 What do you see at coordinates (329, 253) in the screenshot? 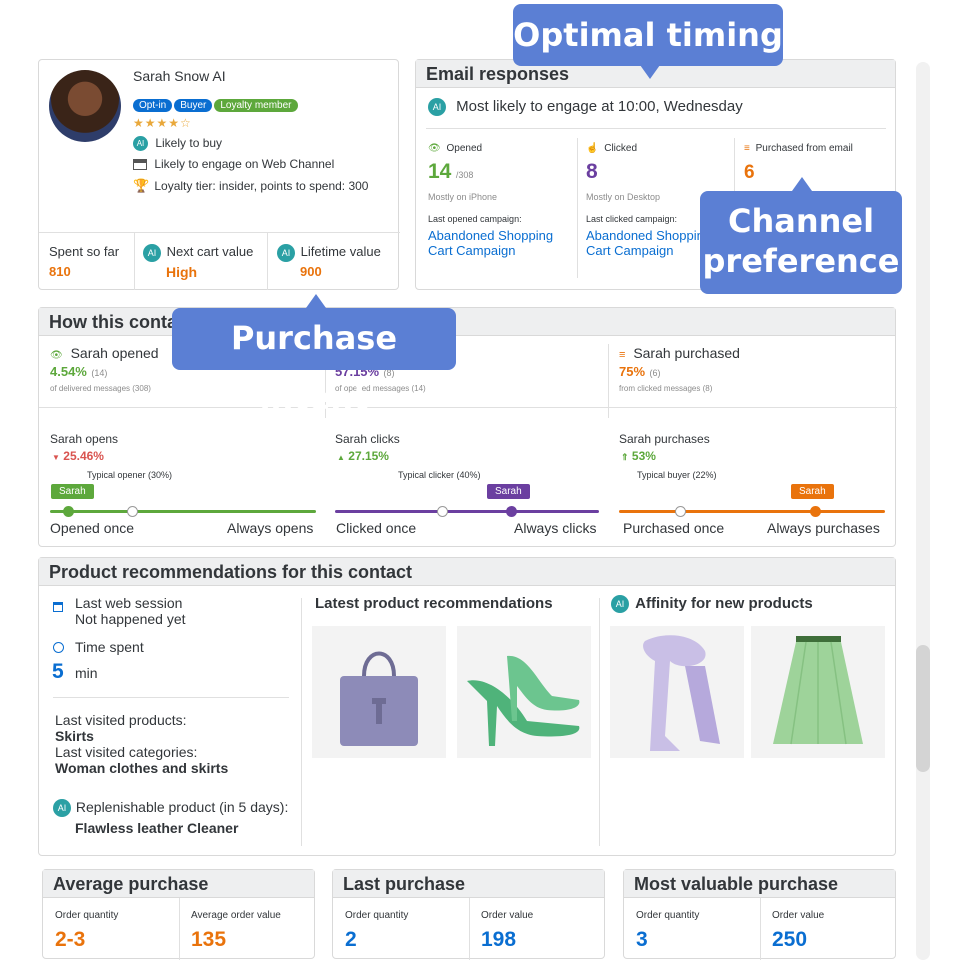
I see `lifetime-value-label: AI Lifetime value` at bounding box center [329, 253].